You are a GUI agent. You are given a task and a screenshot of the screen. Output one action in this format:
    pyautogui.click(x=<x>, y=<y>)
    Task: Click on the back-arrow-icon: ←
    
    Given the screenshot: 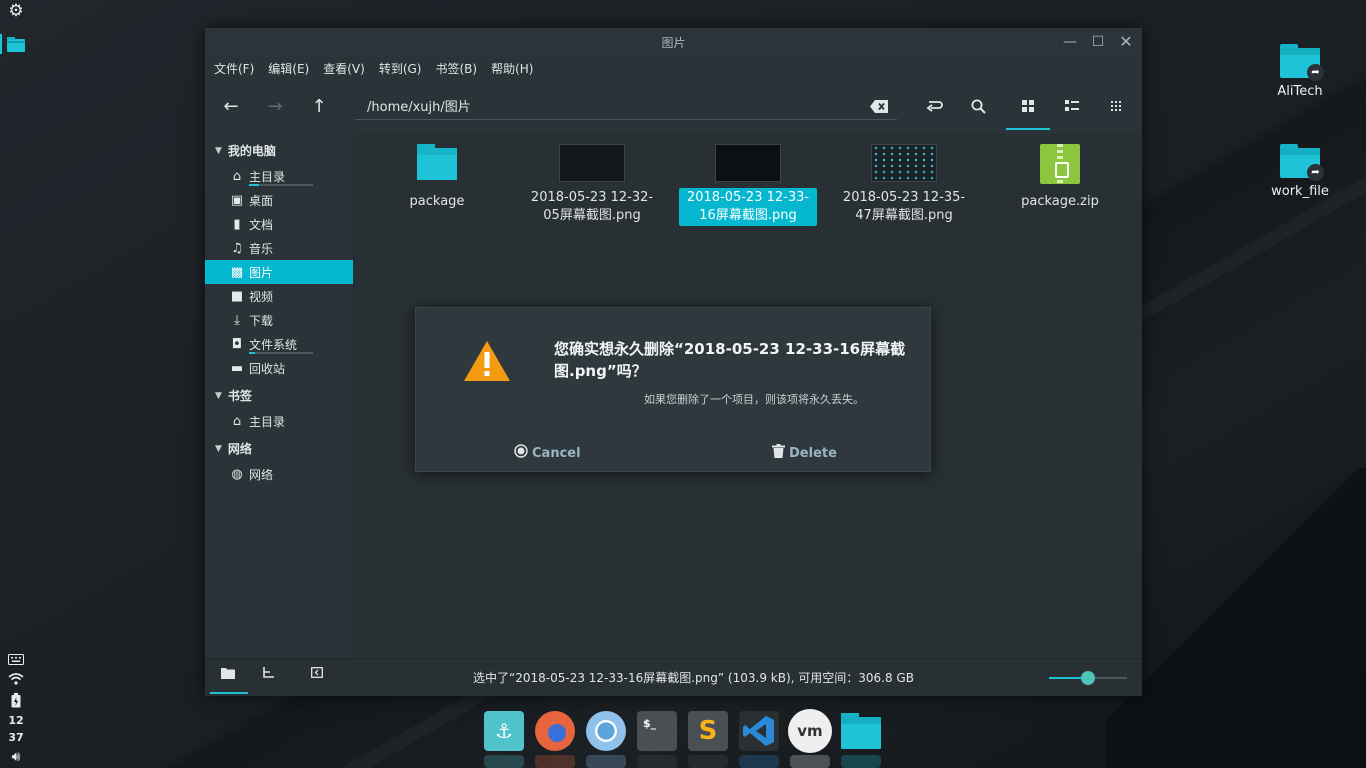 What is the action you would take?
    pyautogui.click(x=231, y=106)
    